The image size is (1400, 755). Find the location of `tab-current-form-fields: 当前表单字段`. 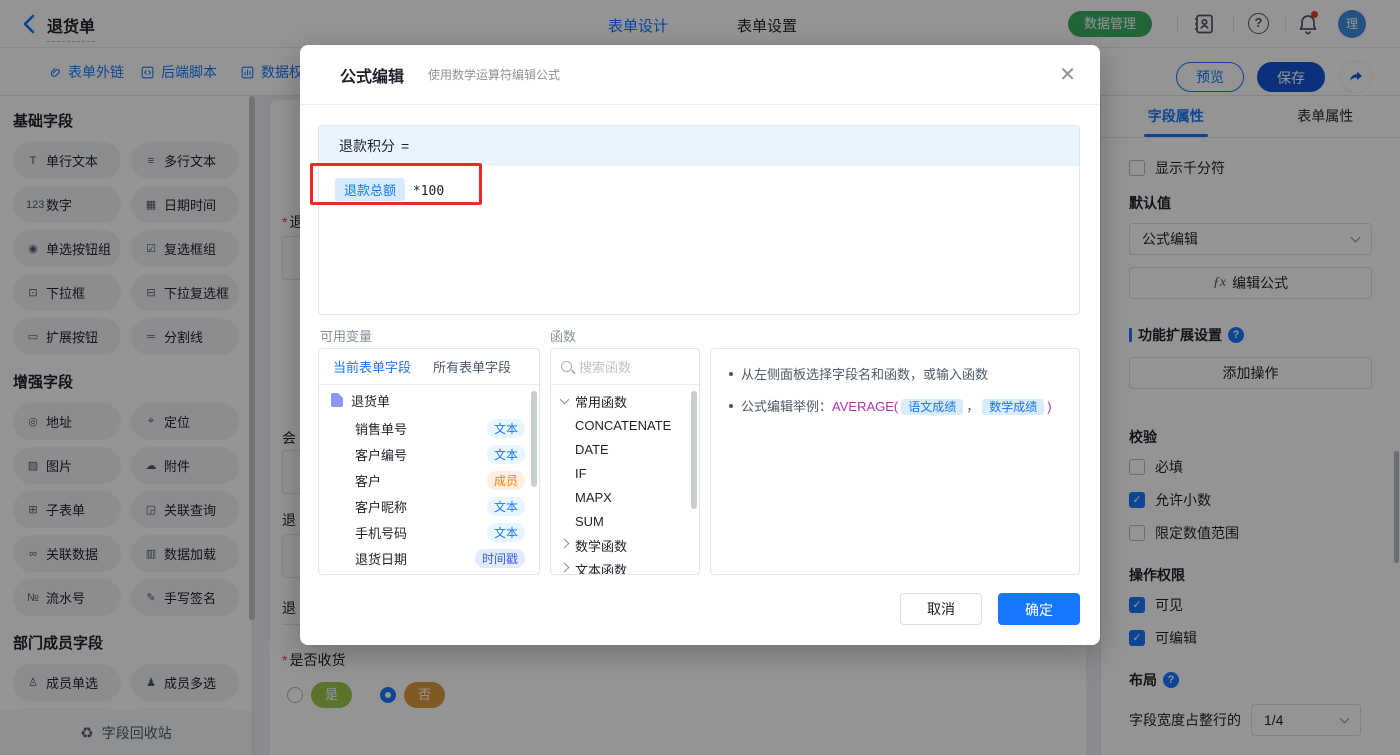

tab-current-form-fields: 当前表单字段 is located at coordinates (372, 366).